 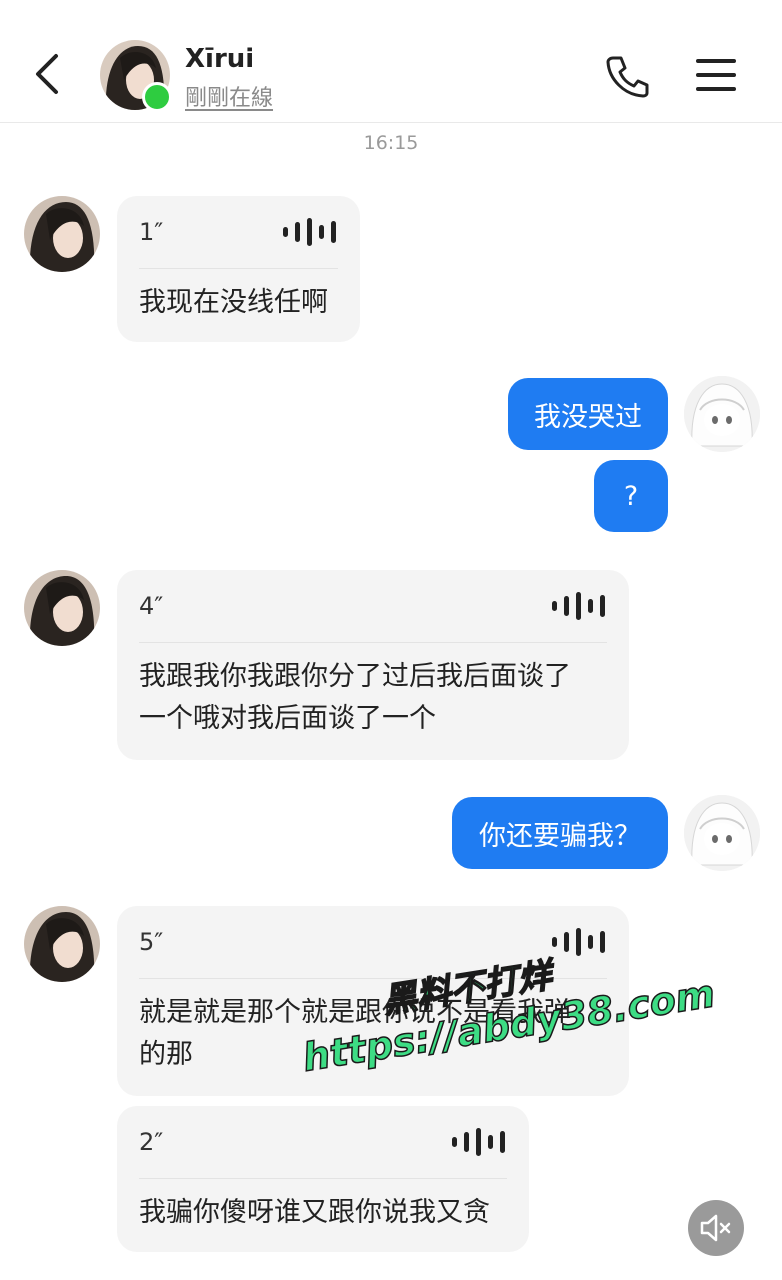 I want to click on outgoing-message: 你还要骗我？, so click(x=560, y=833).